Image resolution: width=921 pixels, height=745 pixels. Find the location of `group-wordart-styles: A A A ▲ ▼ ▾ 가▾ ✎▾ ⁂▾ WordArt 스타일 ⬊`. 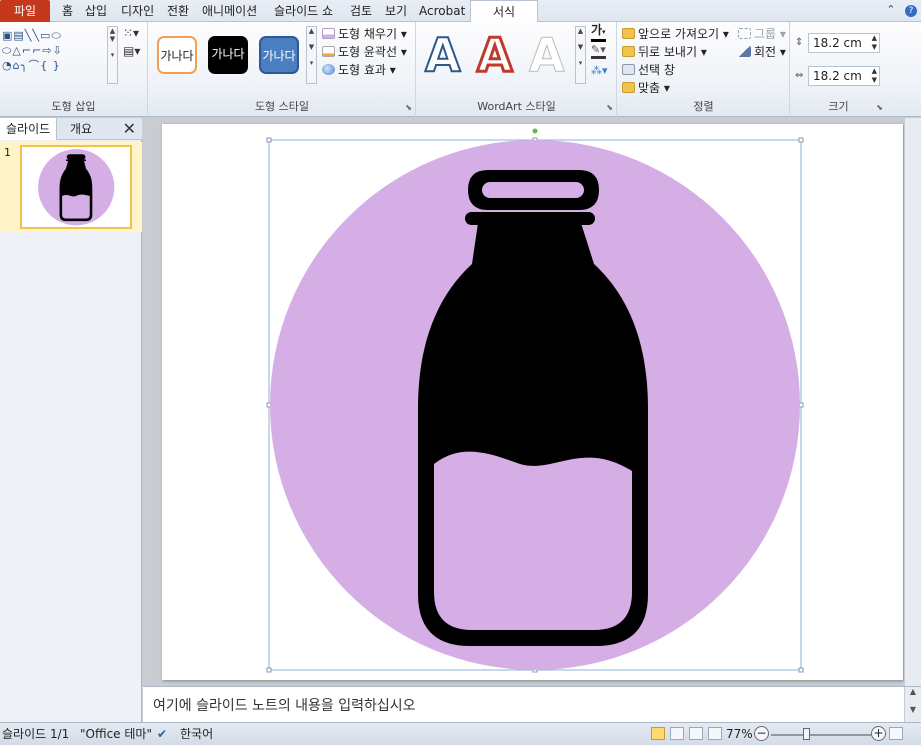

group-wordart-styles: A A A ▲ ▼ ▾ 가▾ ✎▾ ⁂▾ WordArt 스타일 ⬊ is located at coordinates (517, 69).